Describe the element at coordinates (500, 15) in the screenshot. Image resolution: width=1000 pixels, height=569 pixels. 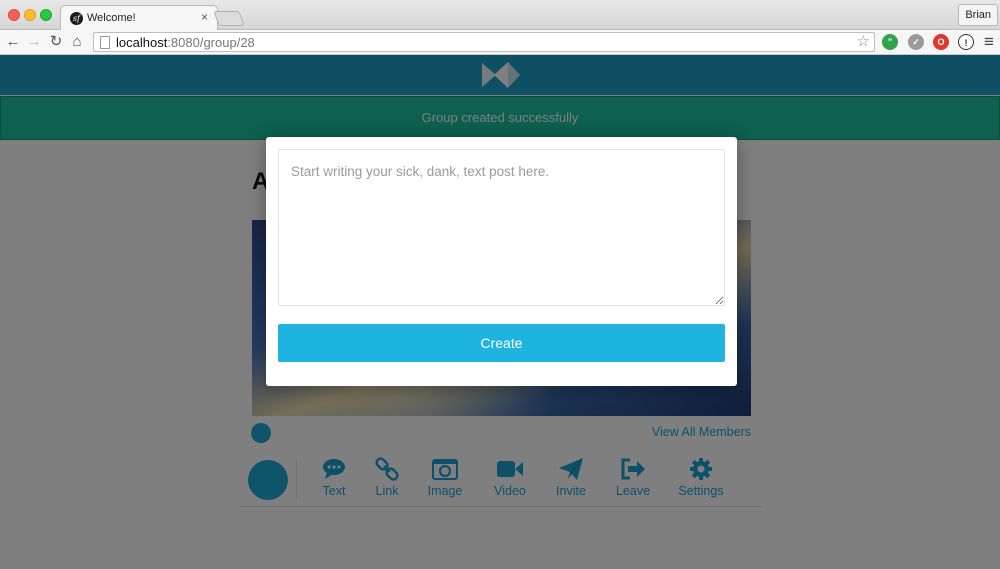
I see `browser-tab-strip: sf Welcome! × Brian` at that location.